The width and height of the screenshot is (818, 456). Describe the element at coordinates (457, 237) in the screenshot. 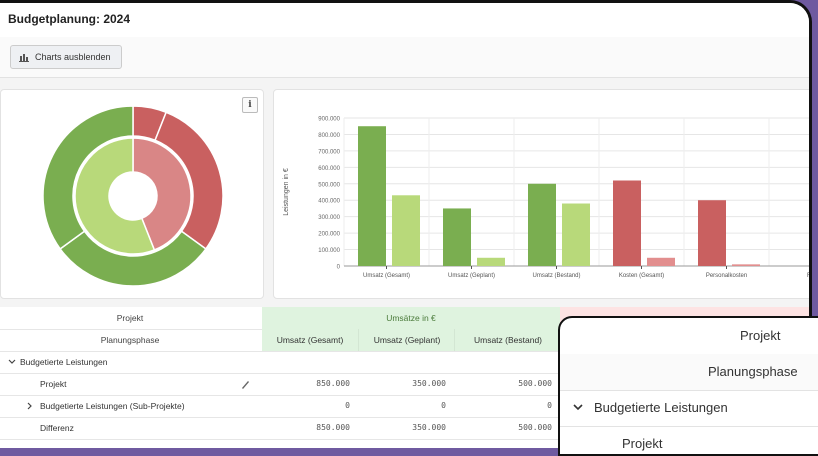

I see `bar-Umsatz (Geplant)-s0` at that location.